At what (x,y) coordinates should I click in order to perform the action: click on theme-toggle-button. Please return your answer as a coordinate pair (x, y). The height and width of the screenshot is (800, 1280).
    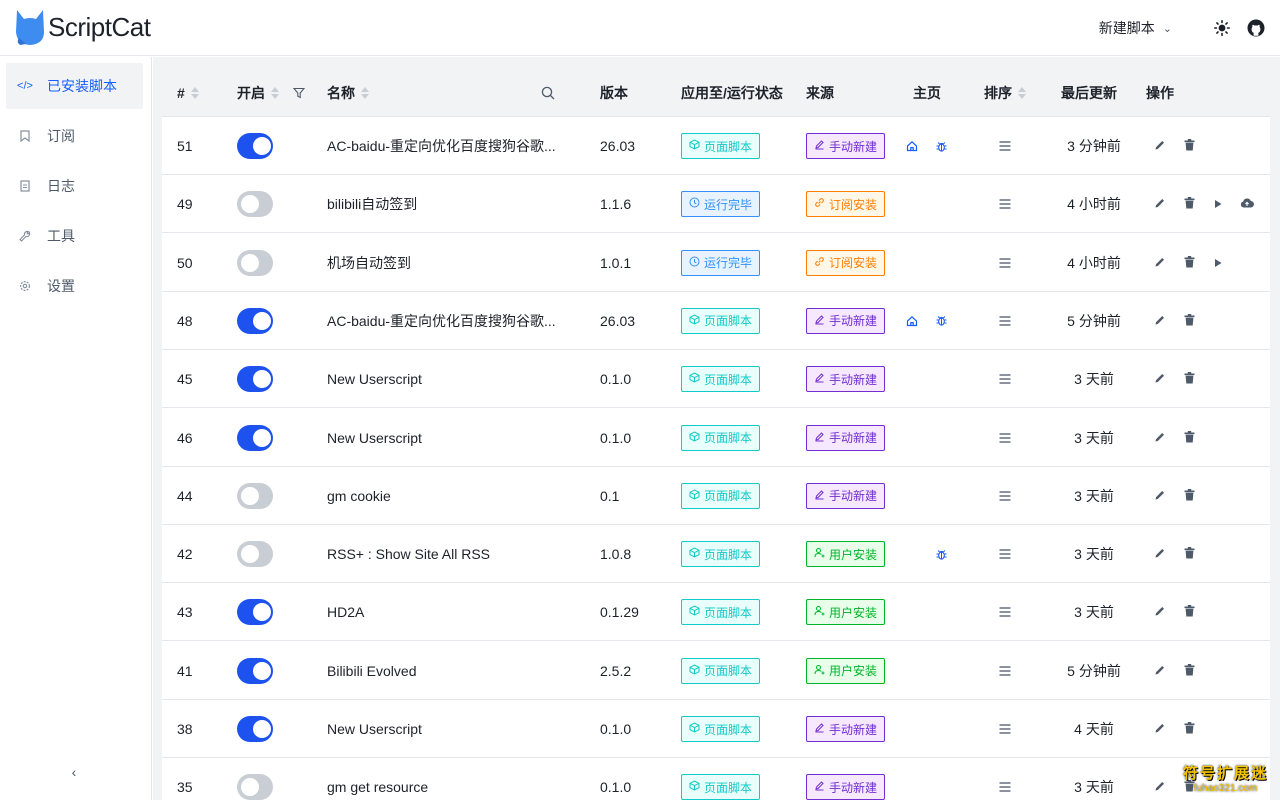
    Looking at the image, I should click on (1222, 28).